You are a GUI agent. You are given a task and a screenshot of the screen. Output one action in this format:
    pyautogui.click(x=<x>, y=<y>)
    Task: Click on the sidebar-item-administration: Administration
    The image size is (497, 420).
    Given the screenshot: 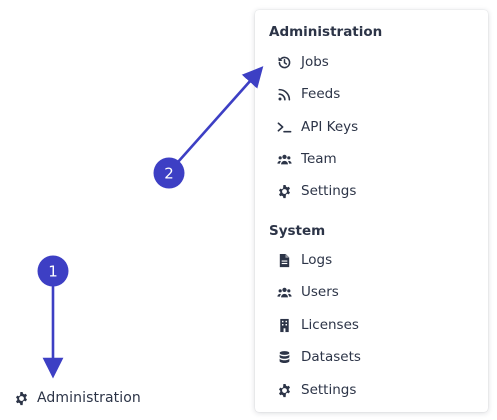 What is the action you would take?
    pyautogui.click(x=77, y=398)
    